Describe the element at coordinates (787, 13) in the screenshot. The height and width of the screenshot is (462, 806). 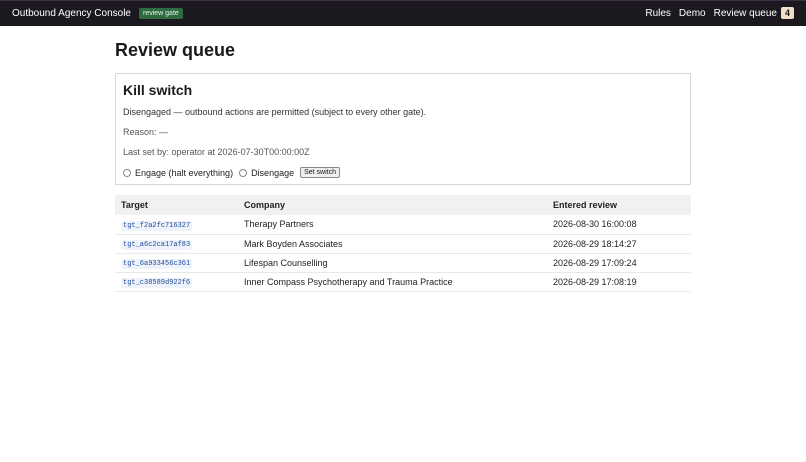
I see `review-count-badge: 4` at that location.